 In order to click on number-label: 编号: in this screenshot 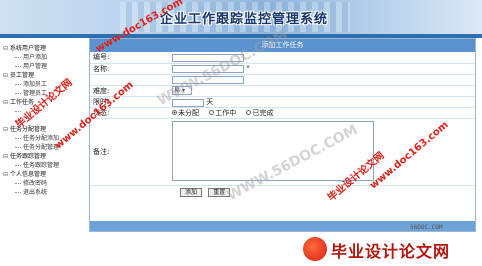, I will do `click(131, 58)`.